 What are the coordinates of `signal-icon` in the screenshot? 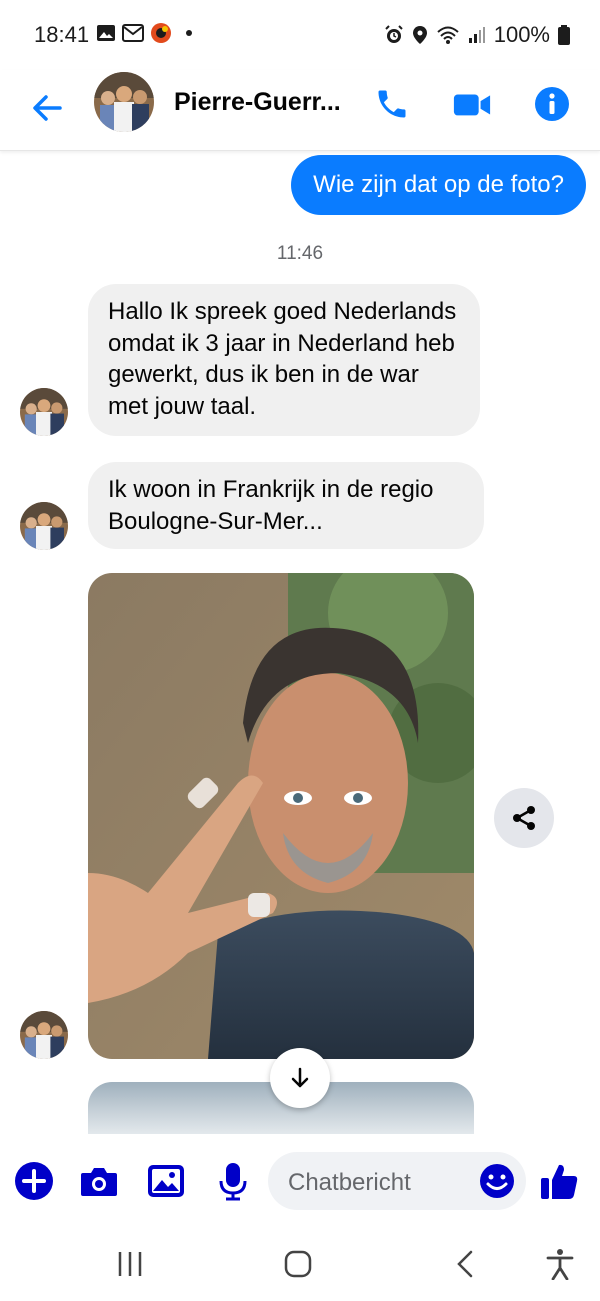 It's located at (476, 35).